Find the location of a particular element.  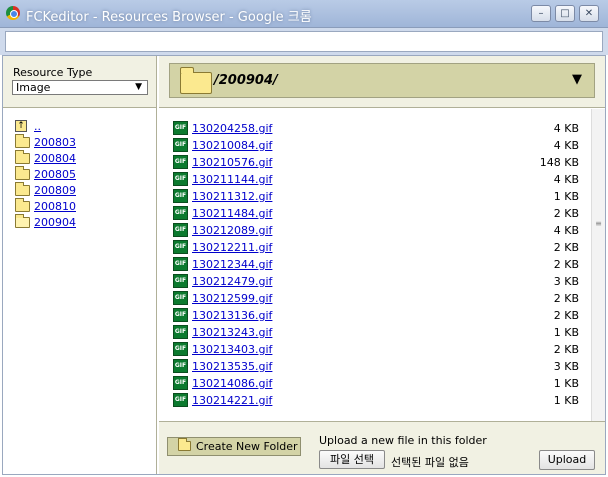

file-row: GIF 130213243.gif 1 KB is located at coordinates (376, 332).